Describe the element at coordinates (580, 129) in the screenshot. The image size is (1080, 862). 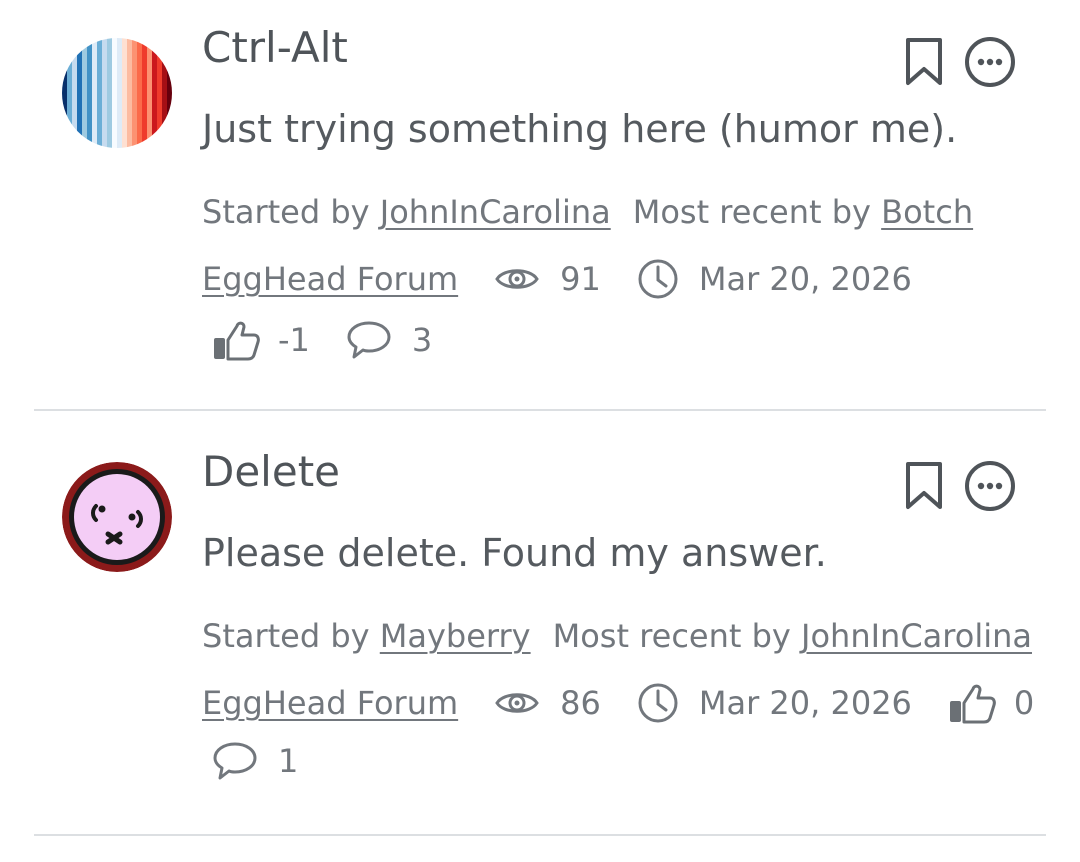
I see `discussion-excerpt: Just trying something here (humor me).` at that location.